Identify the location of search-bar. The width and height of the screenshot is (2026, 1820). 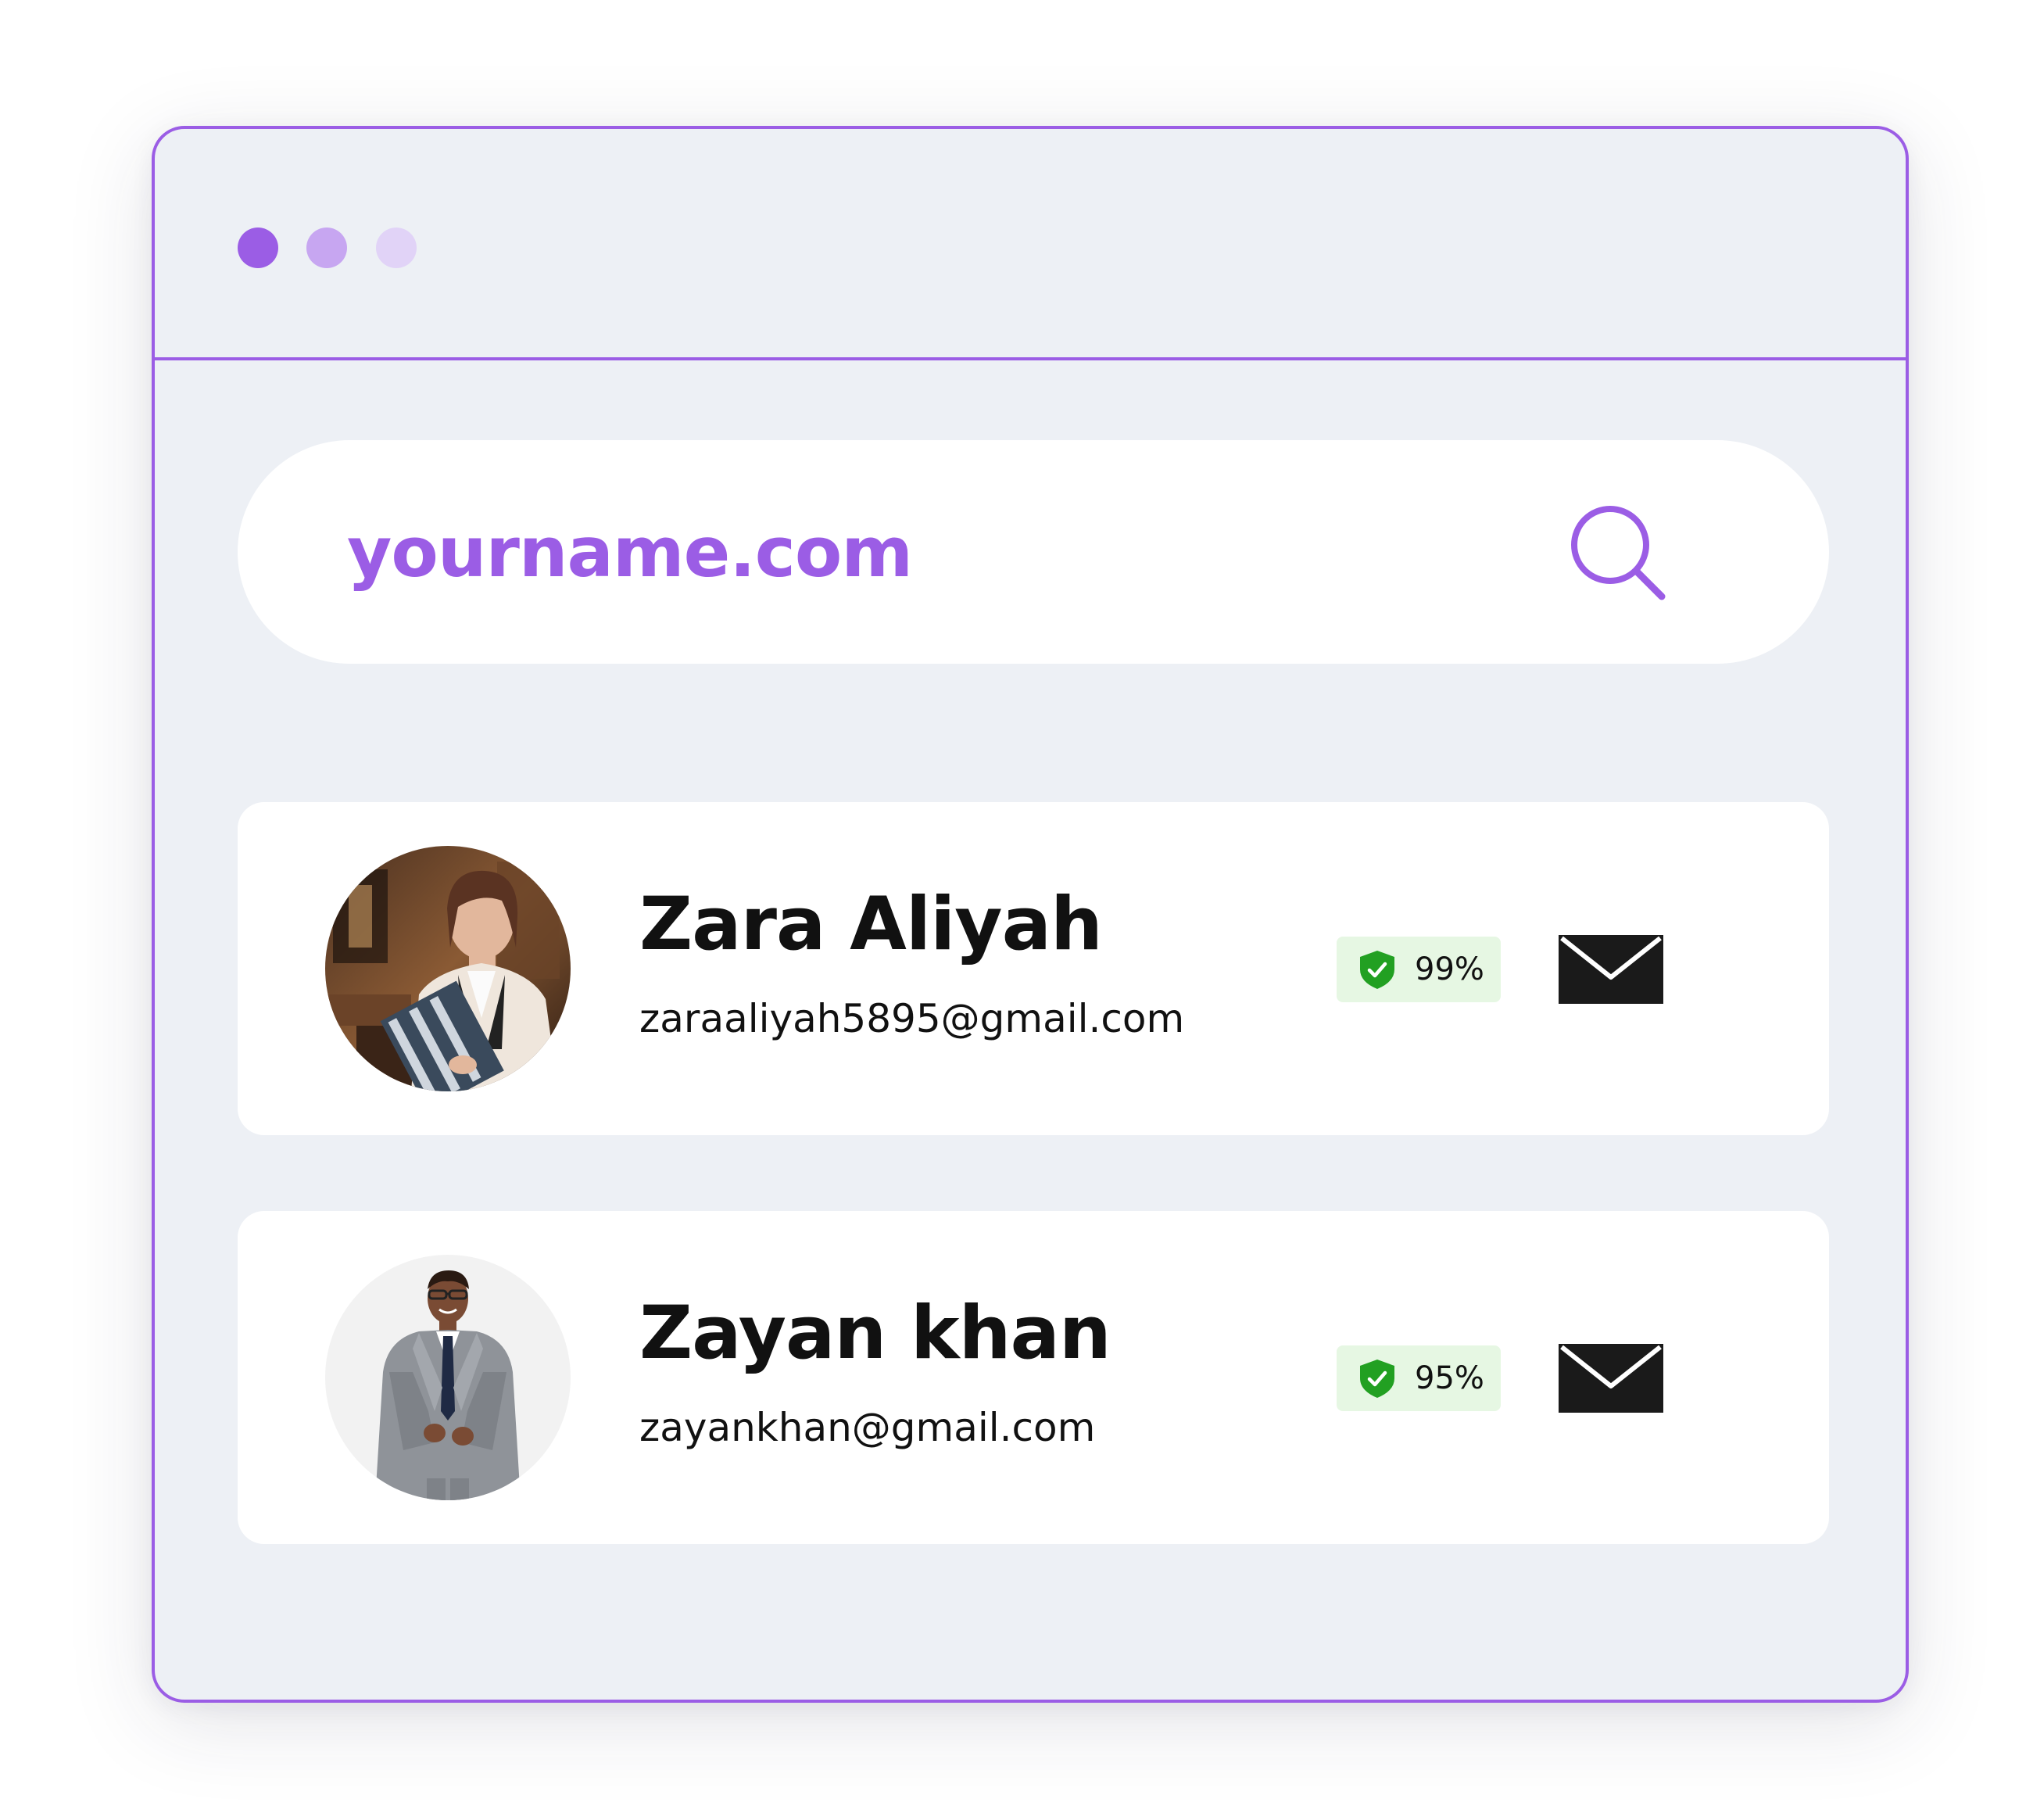
(1033, 552).